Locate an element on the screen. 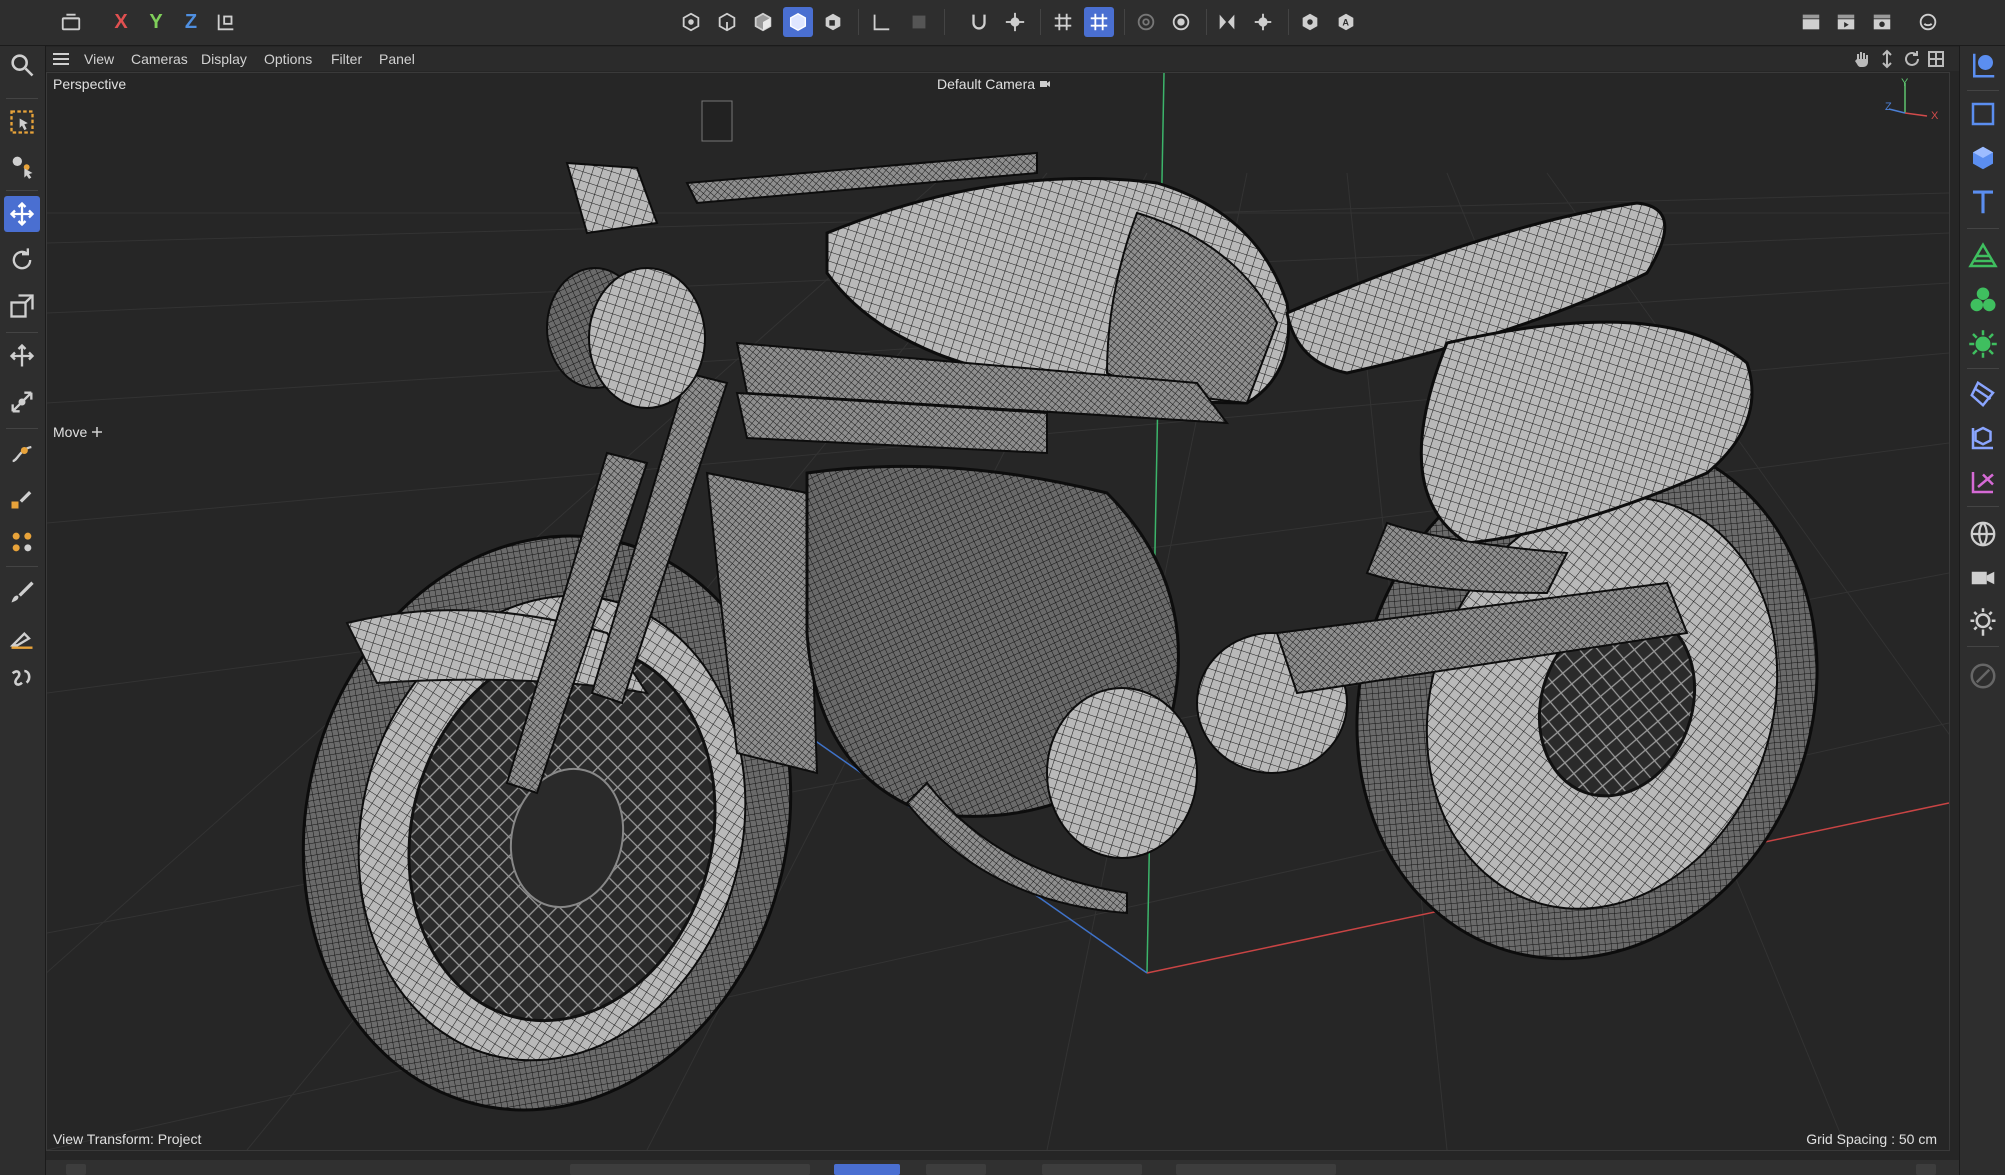  null-icon is located at coordinates (1983, 114).